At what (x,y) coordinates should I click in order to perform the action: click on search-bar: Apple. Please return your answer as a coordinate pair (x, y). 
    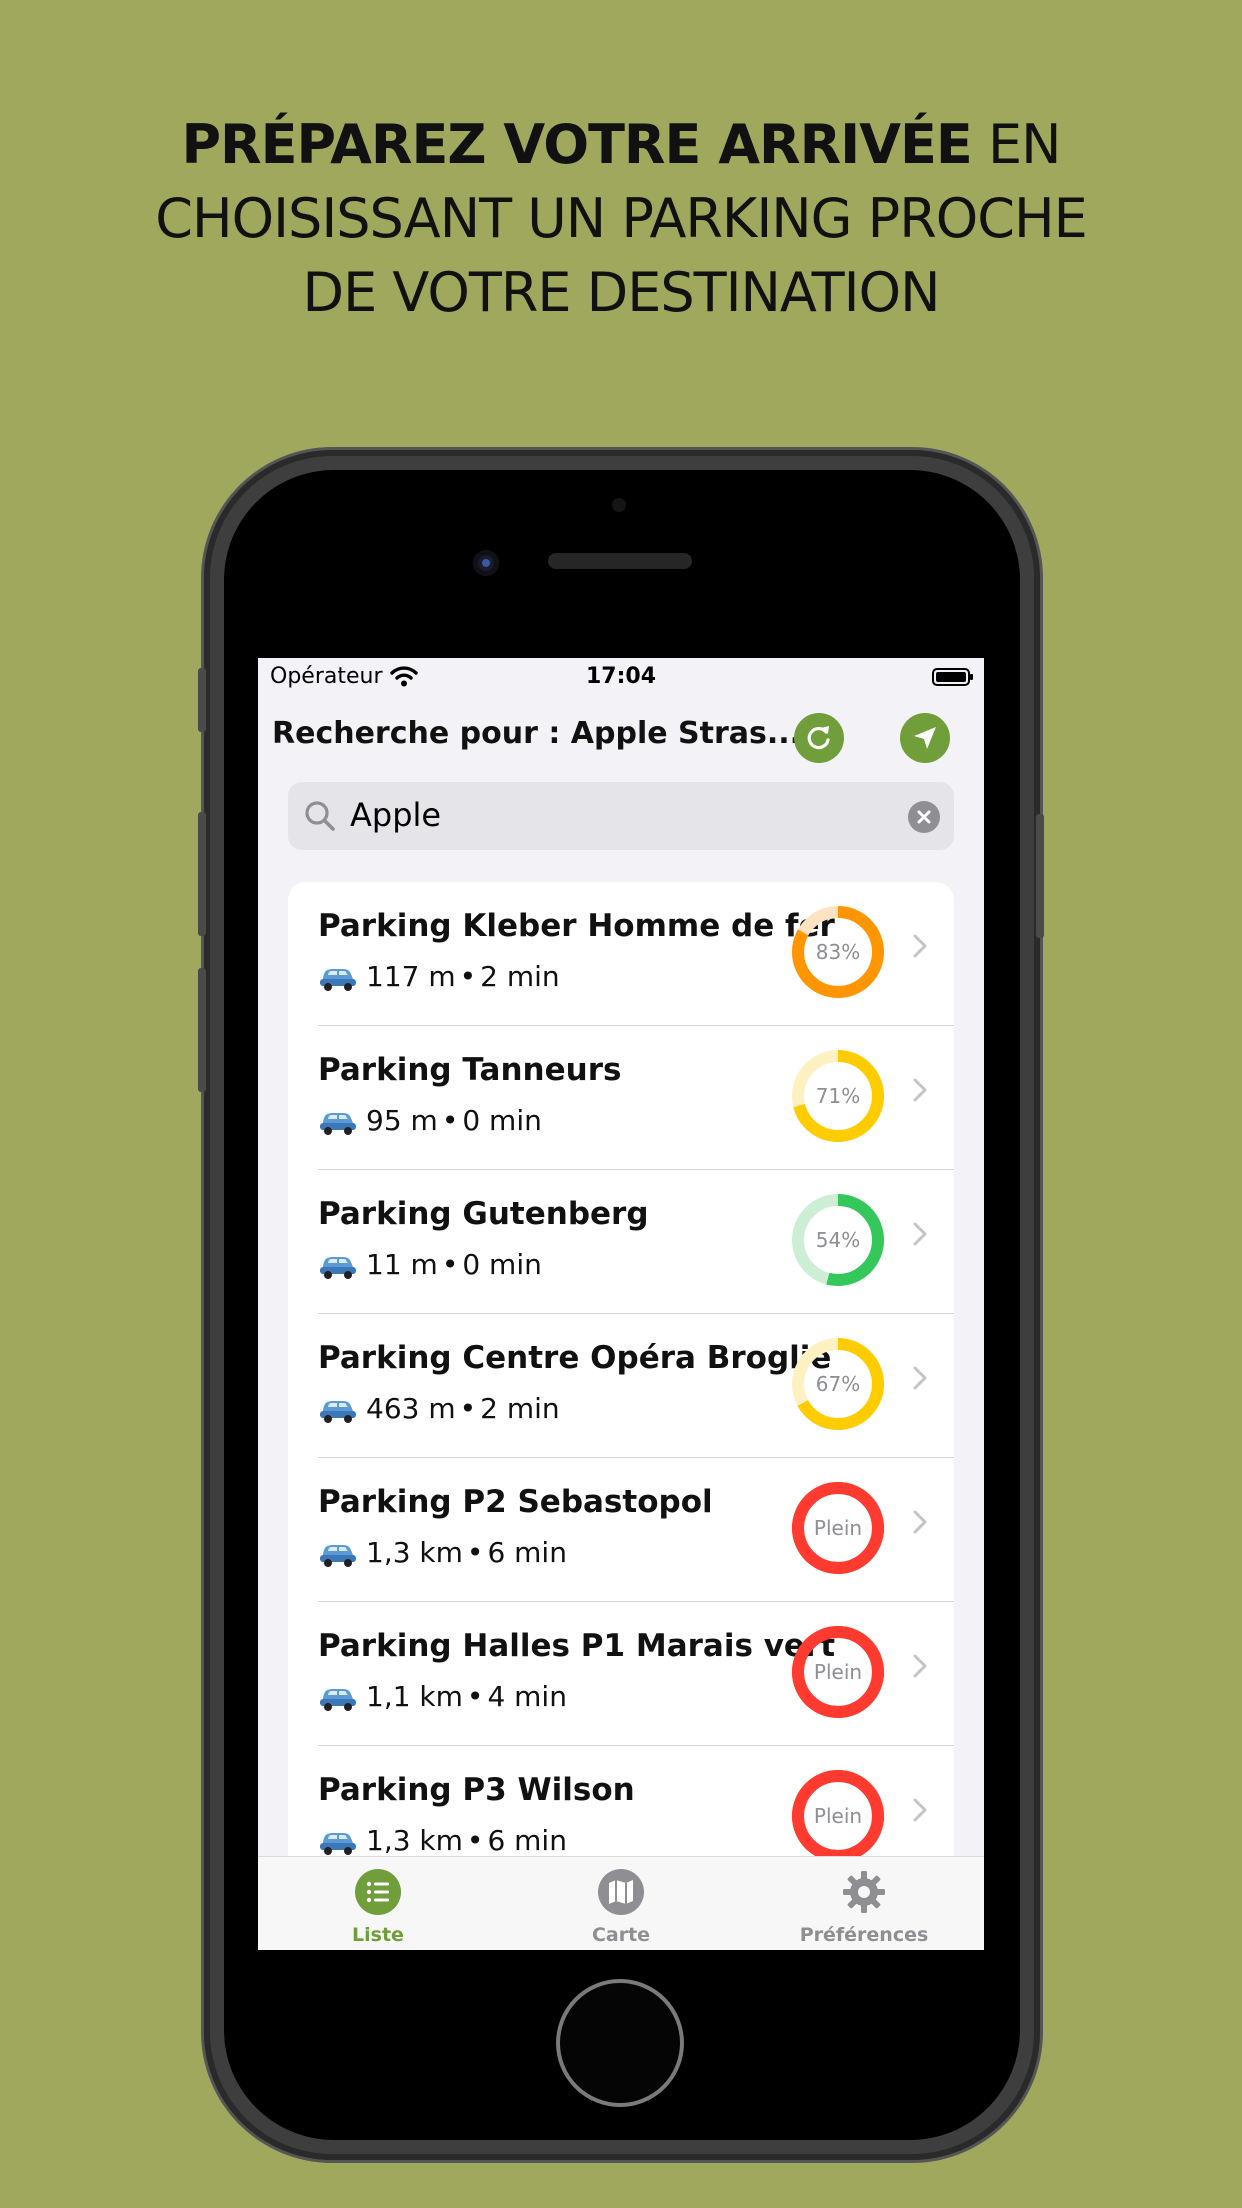
    Looking at the image, I should click on (621, 816).